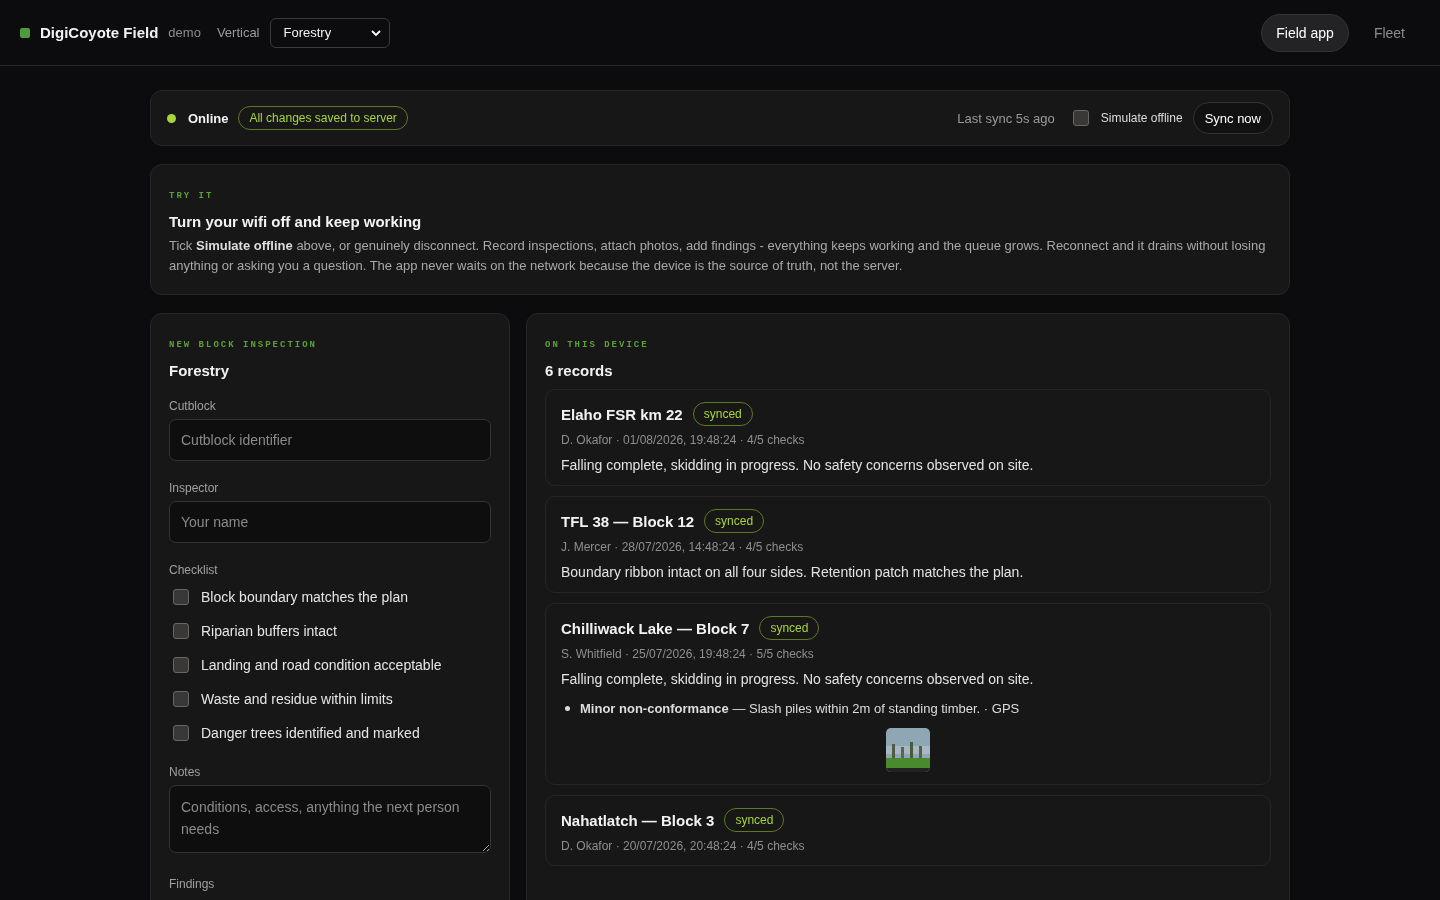 Image resolution: width=1440 pixels, height=900 pixels. Describe the element at coordinates (683, 547) in the screenshot. I see `record-meta: J. Mercer · 28/07/2026, 14:48:24 · 4/5 checks` at that location.